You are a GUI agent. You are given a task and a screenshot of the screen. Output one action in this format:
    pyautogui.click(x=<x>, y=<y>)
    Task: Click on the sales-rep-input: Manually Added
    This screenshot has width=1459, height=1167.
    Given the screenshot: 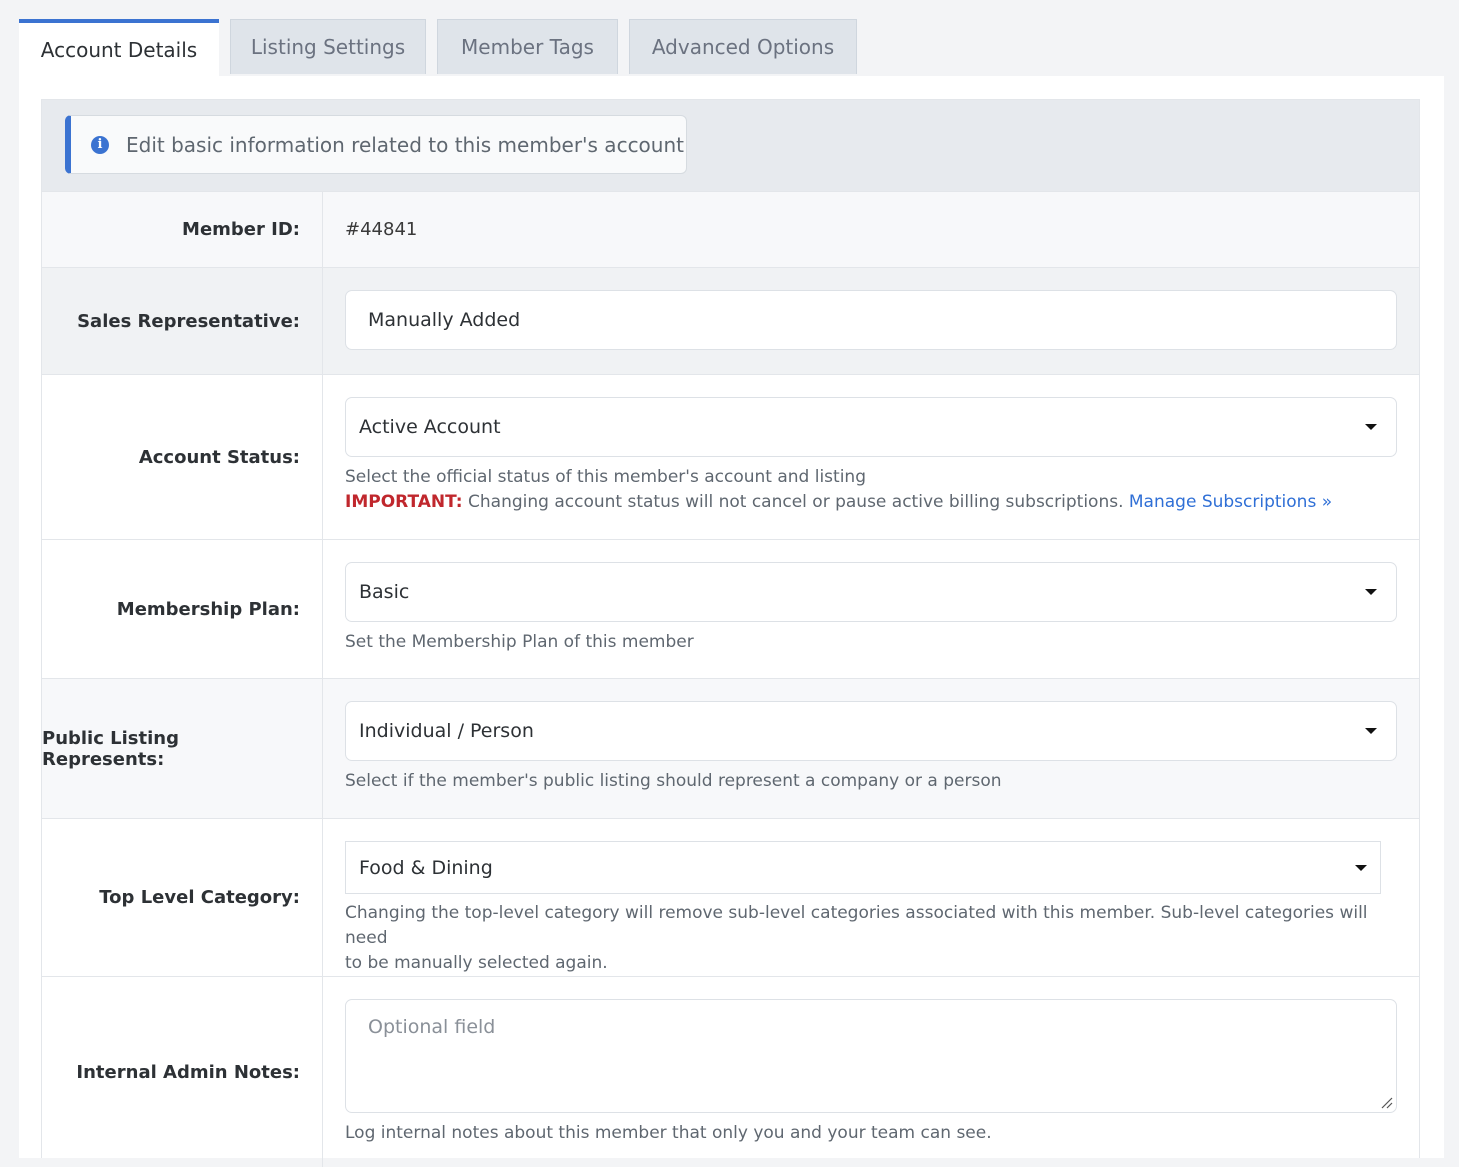 What is the action you would take?
    pyautogui.click(x=871, y=320)
    